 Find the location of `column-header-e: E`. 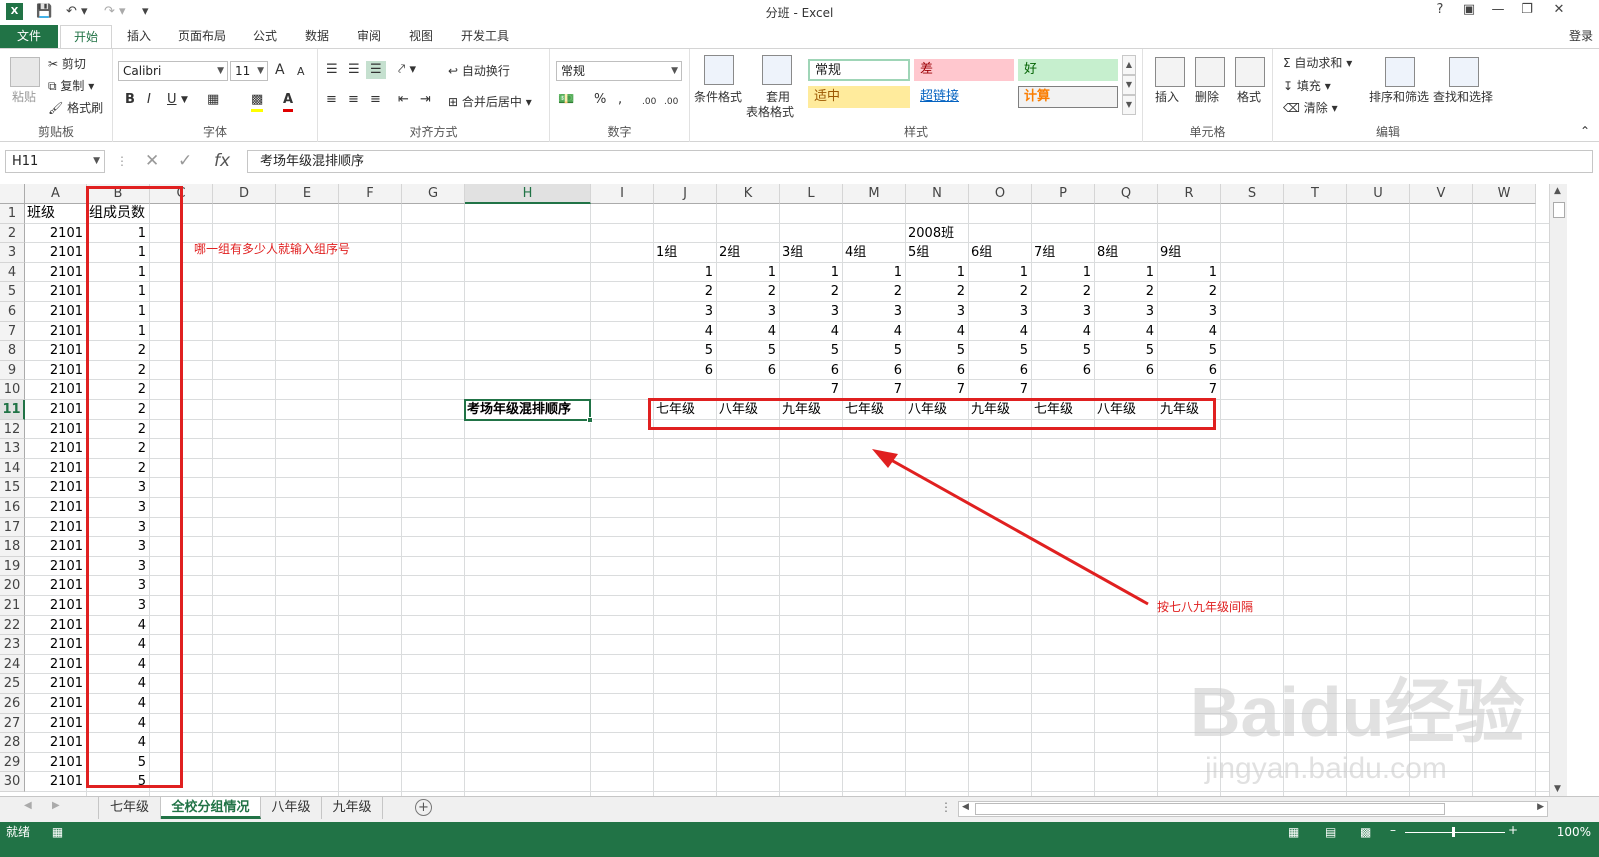

column-header-e: E is located at coordinates (307, 194).